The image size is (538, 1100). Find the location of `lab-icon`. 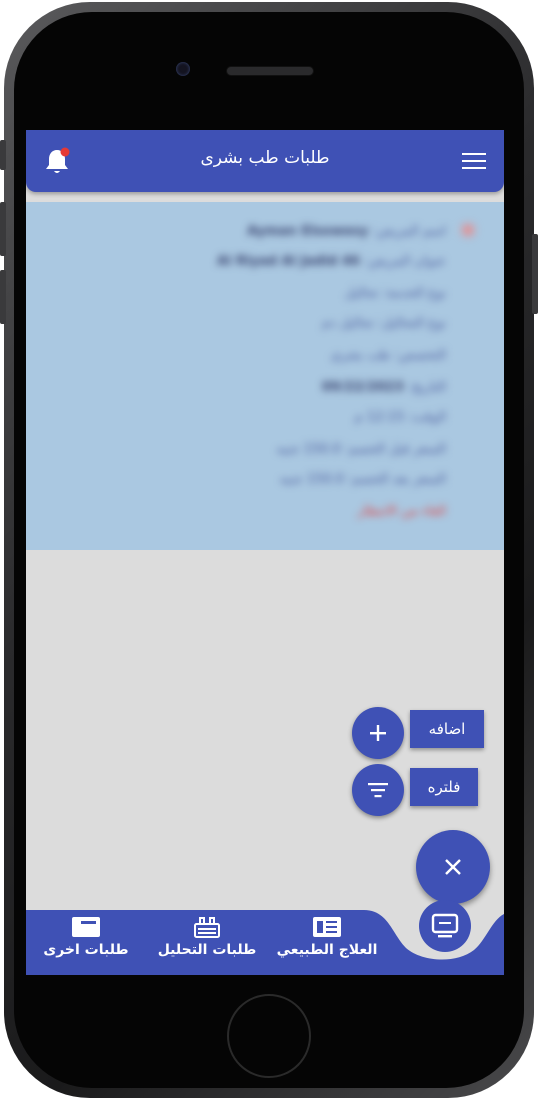

lab-icon is located at coordinates (207, 927).